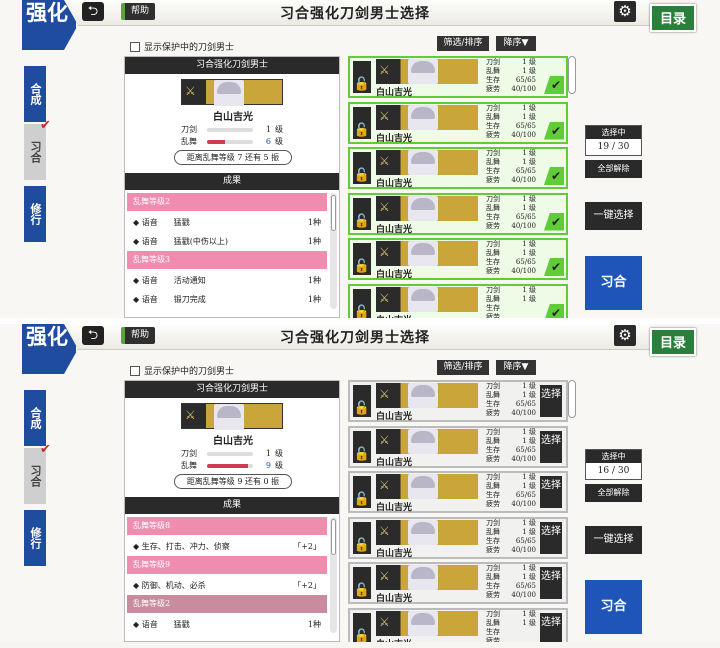 The height and width of the screenshot is (648, 720). Describe the element at coordinates (181, 546) in the screenshot. I see `result-text: ◆ 生存、打击、冲力、侦察` at that location.